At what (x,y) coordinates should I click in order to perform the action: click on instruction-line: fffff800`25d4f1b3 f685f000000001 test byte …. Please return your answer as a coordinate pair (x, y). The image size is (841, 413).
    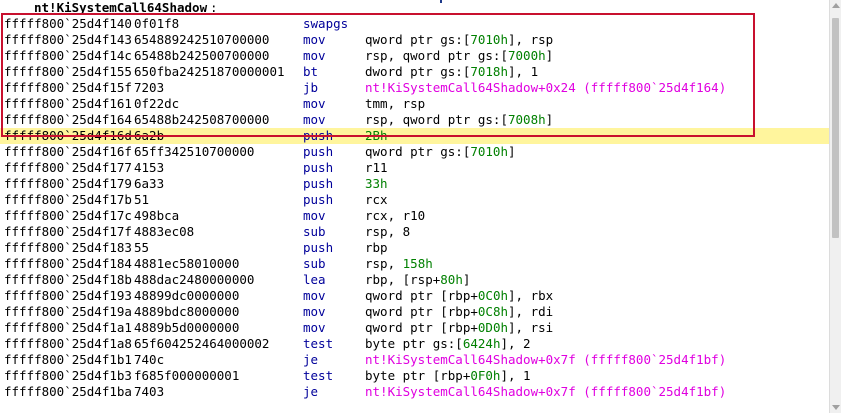
    Looking at the image, I should click on (414, 376).